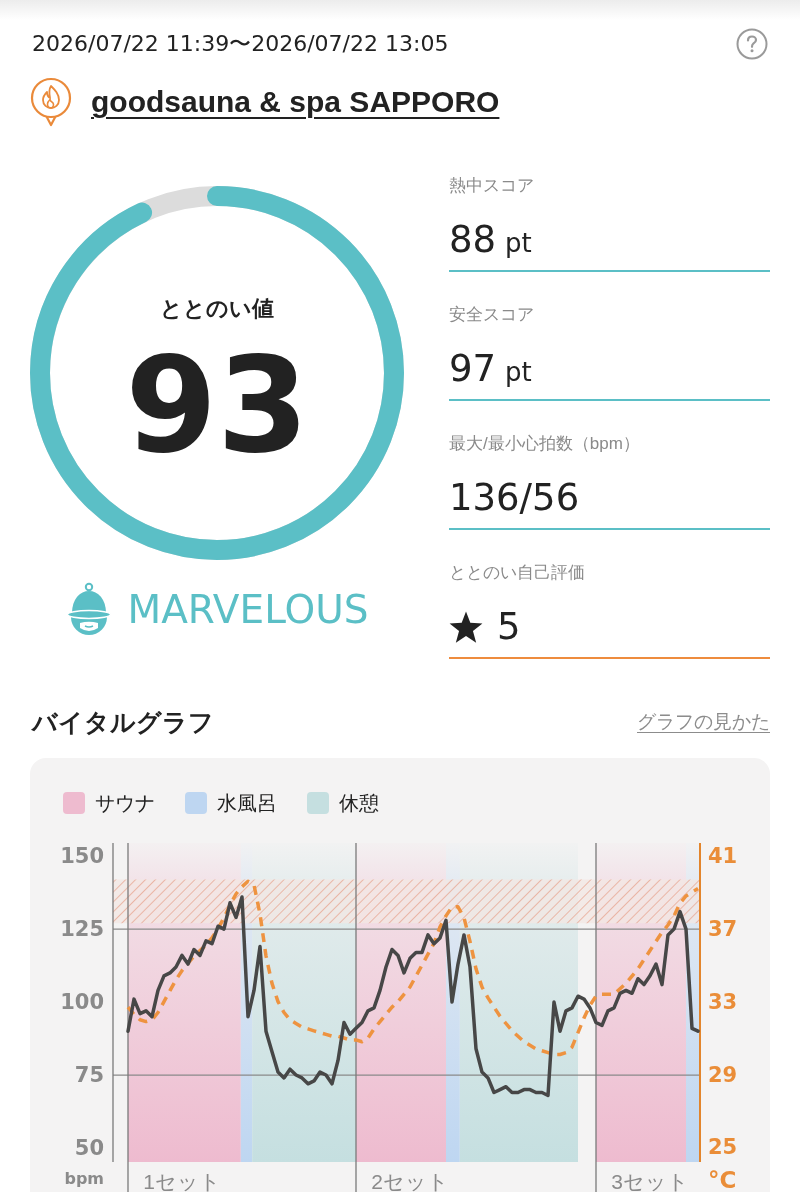 The height and width of the screenshot is (1192, 800). Describe the element at coordinates (410, 1180) in the screenshot. I see `set-label: 2セット` at that location.